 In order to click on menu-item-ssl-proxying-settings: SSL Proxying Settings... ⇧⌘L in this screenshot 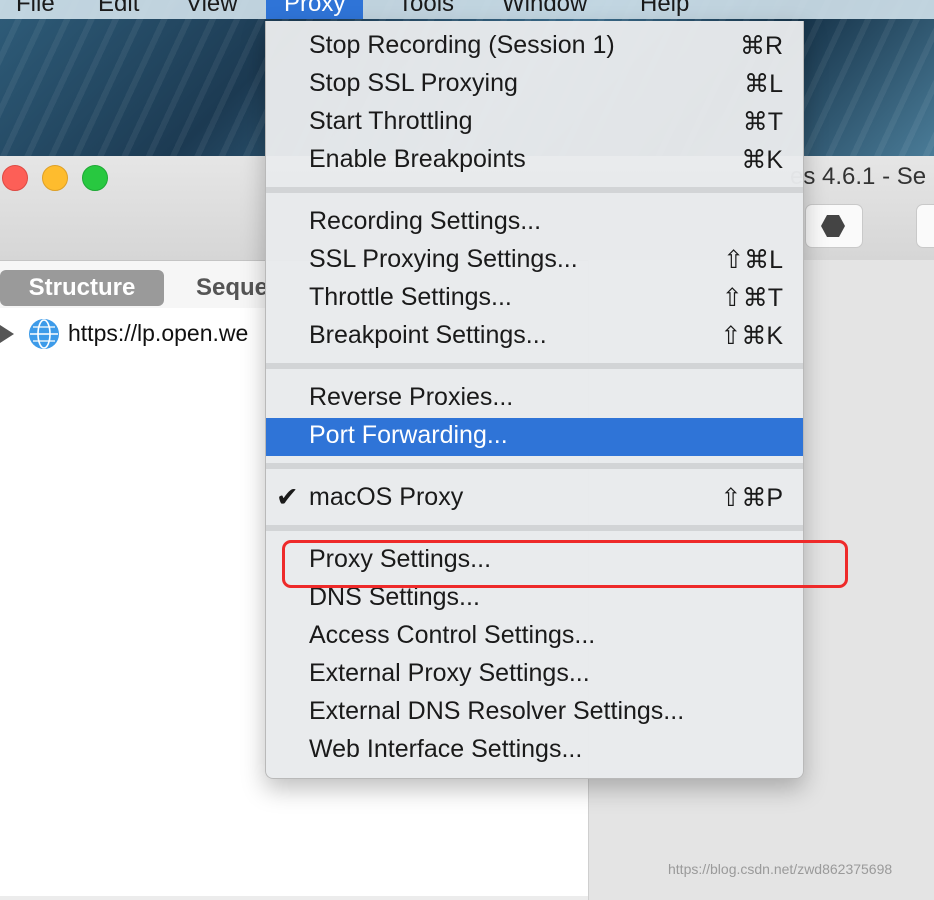, I will do `click(534, 261)`.